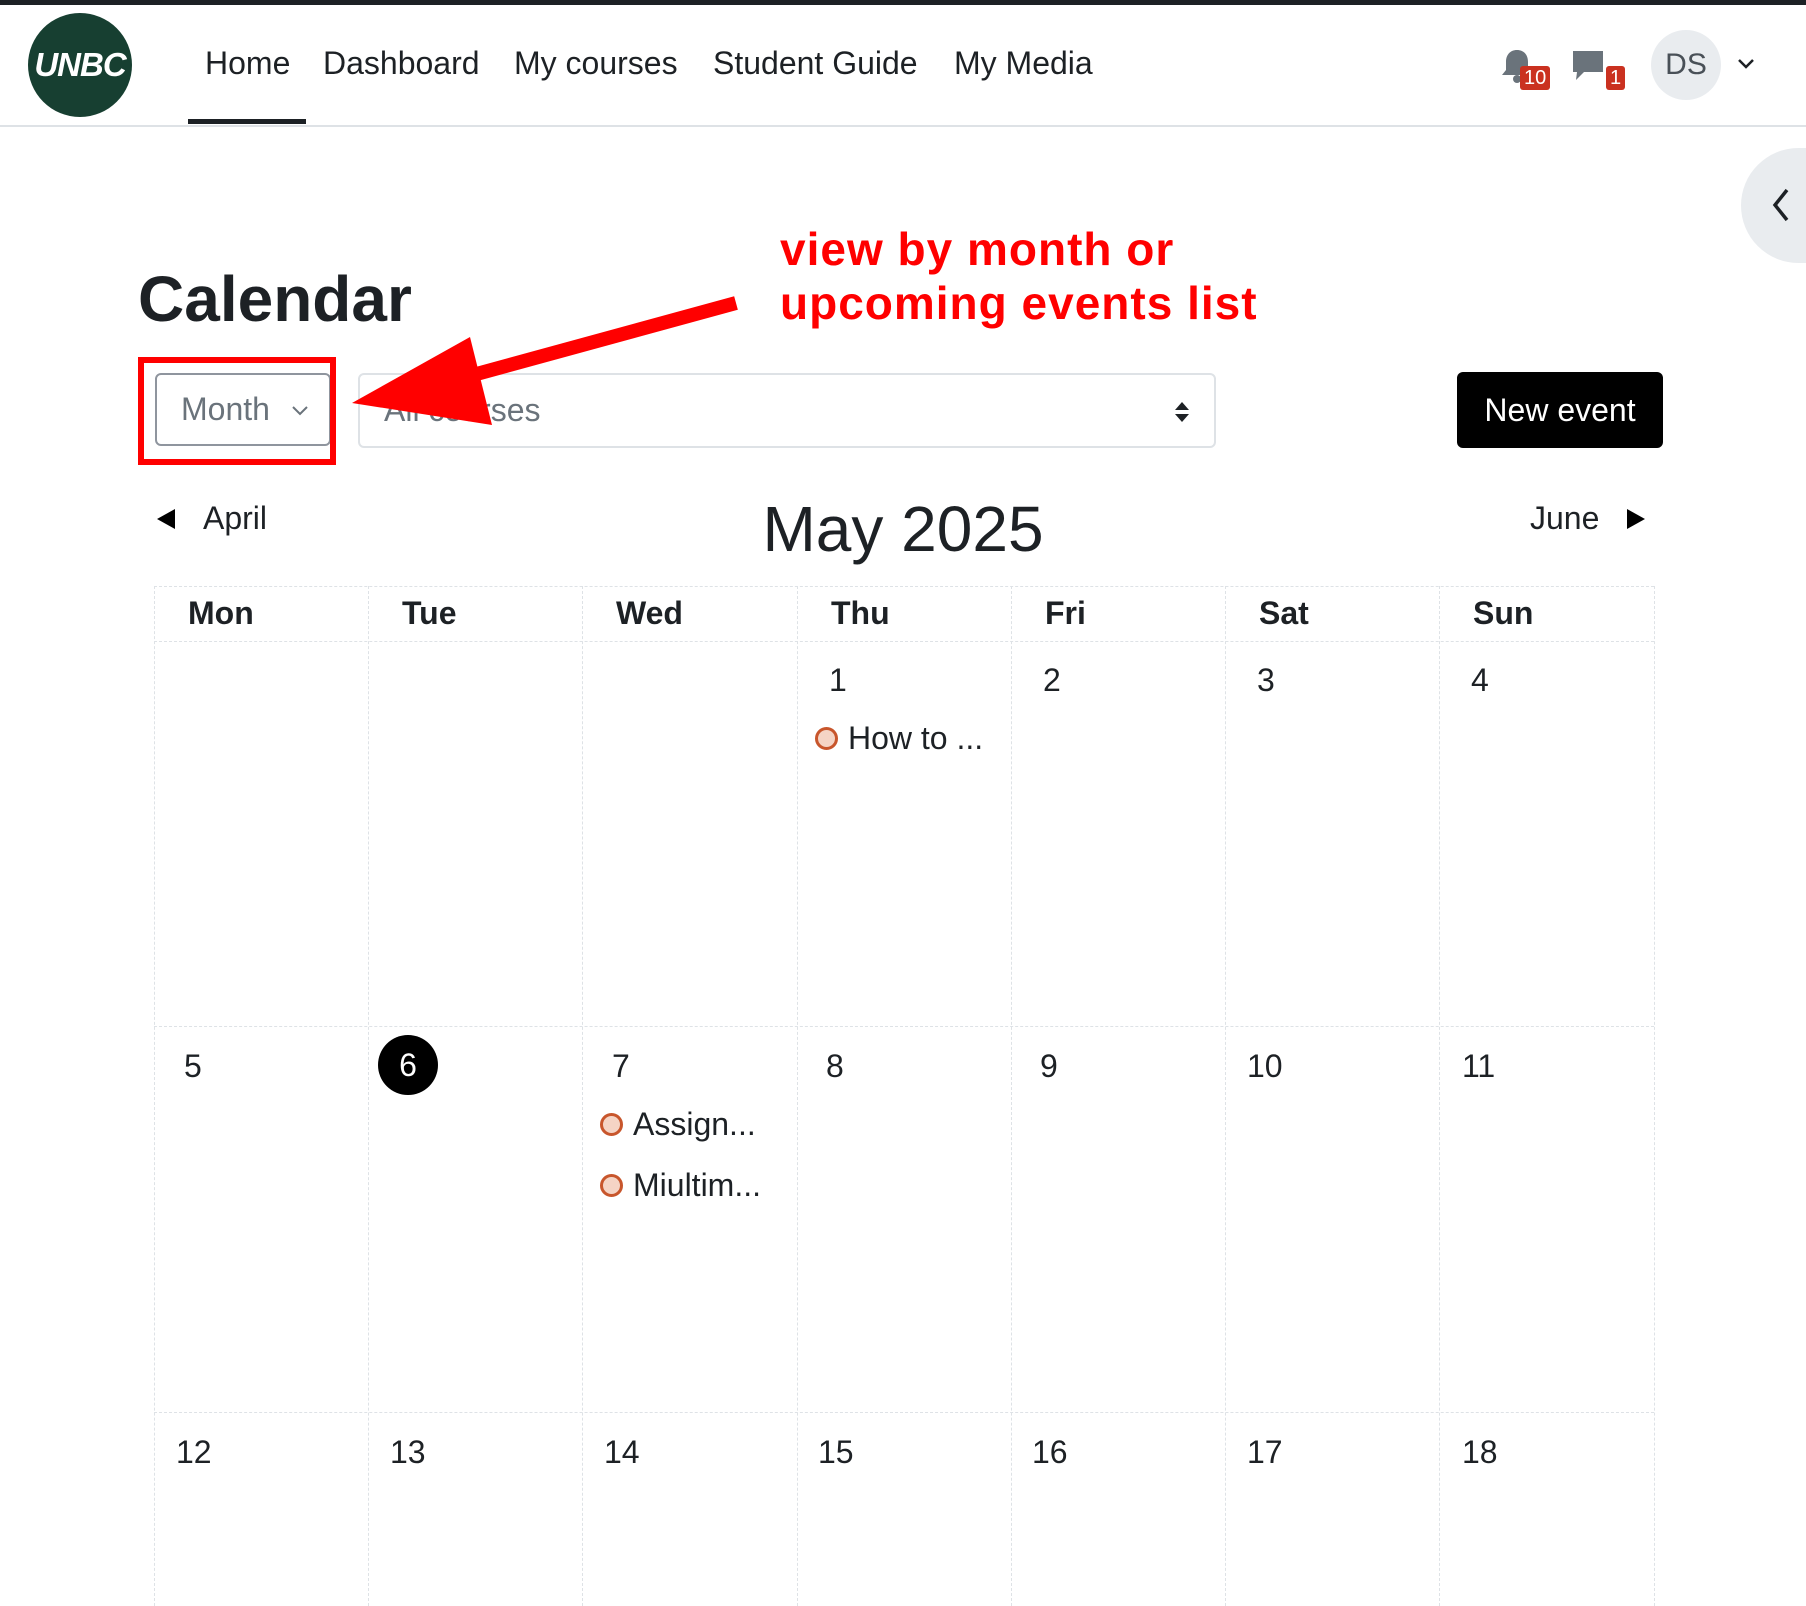  What do you see at coordinates (462, 410) in the screenshot?
I see `course-select-value: All courses` at bounding box center [462, 410].